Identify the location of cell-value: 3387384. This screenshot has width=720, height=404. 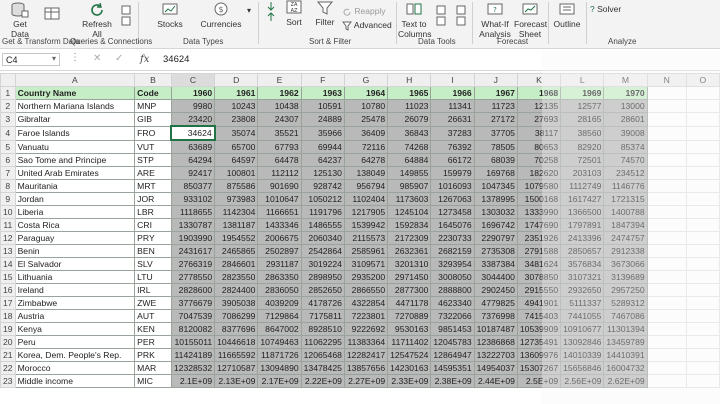
(495, 264).